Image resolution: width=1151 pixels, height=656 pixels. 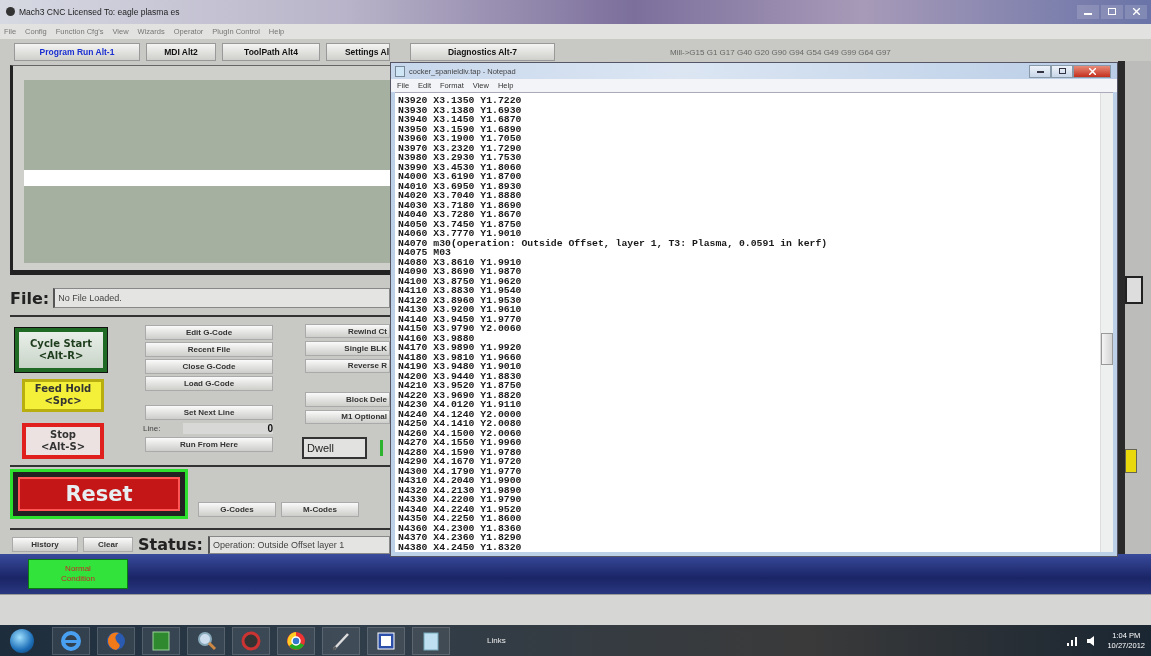 I want to click on code-line: N4000 X3.6190 Y1.8700, so click(x=460, y=177).